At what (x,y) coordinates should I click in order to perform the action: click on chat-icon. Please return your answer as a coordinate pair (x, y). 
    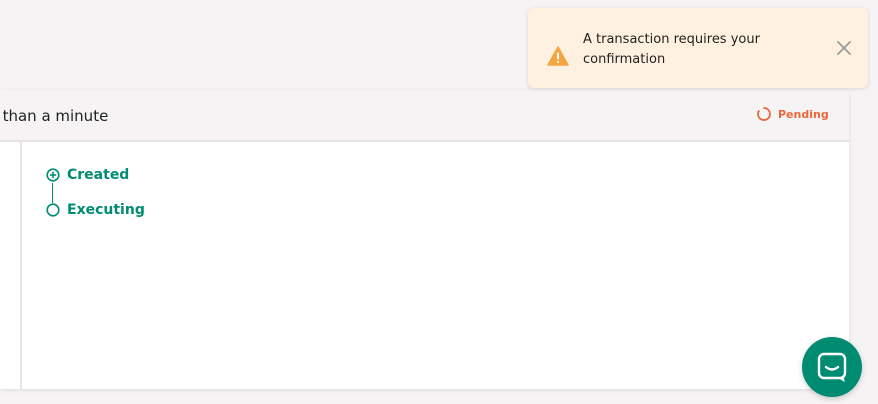
    Looking at the image, I should click on (832, 367).